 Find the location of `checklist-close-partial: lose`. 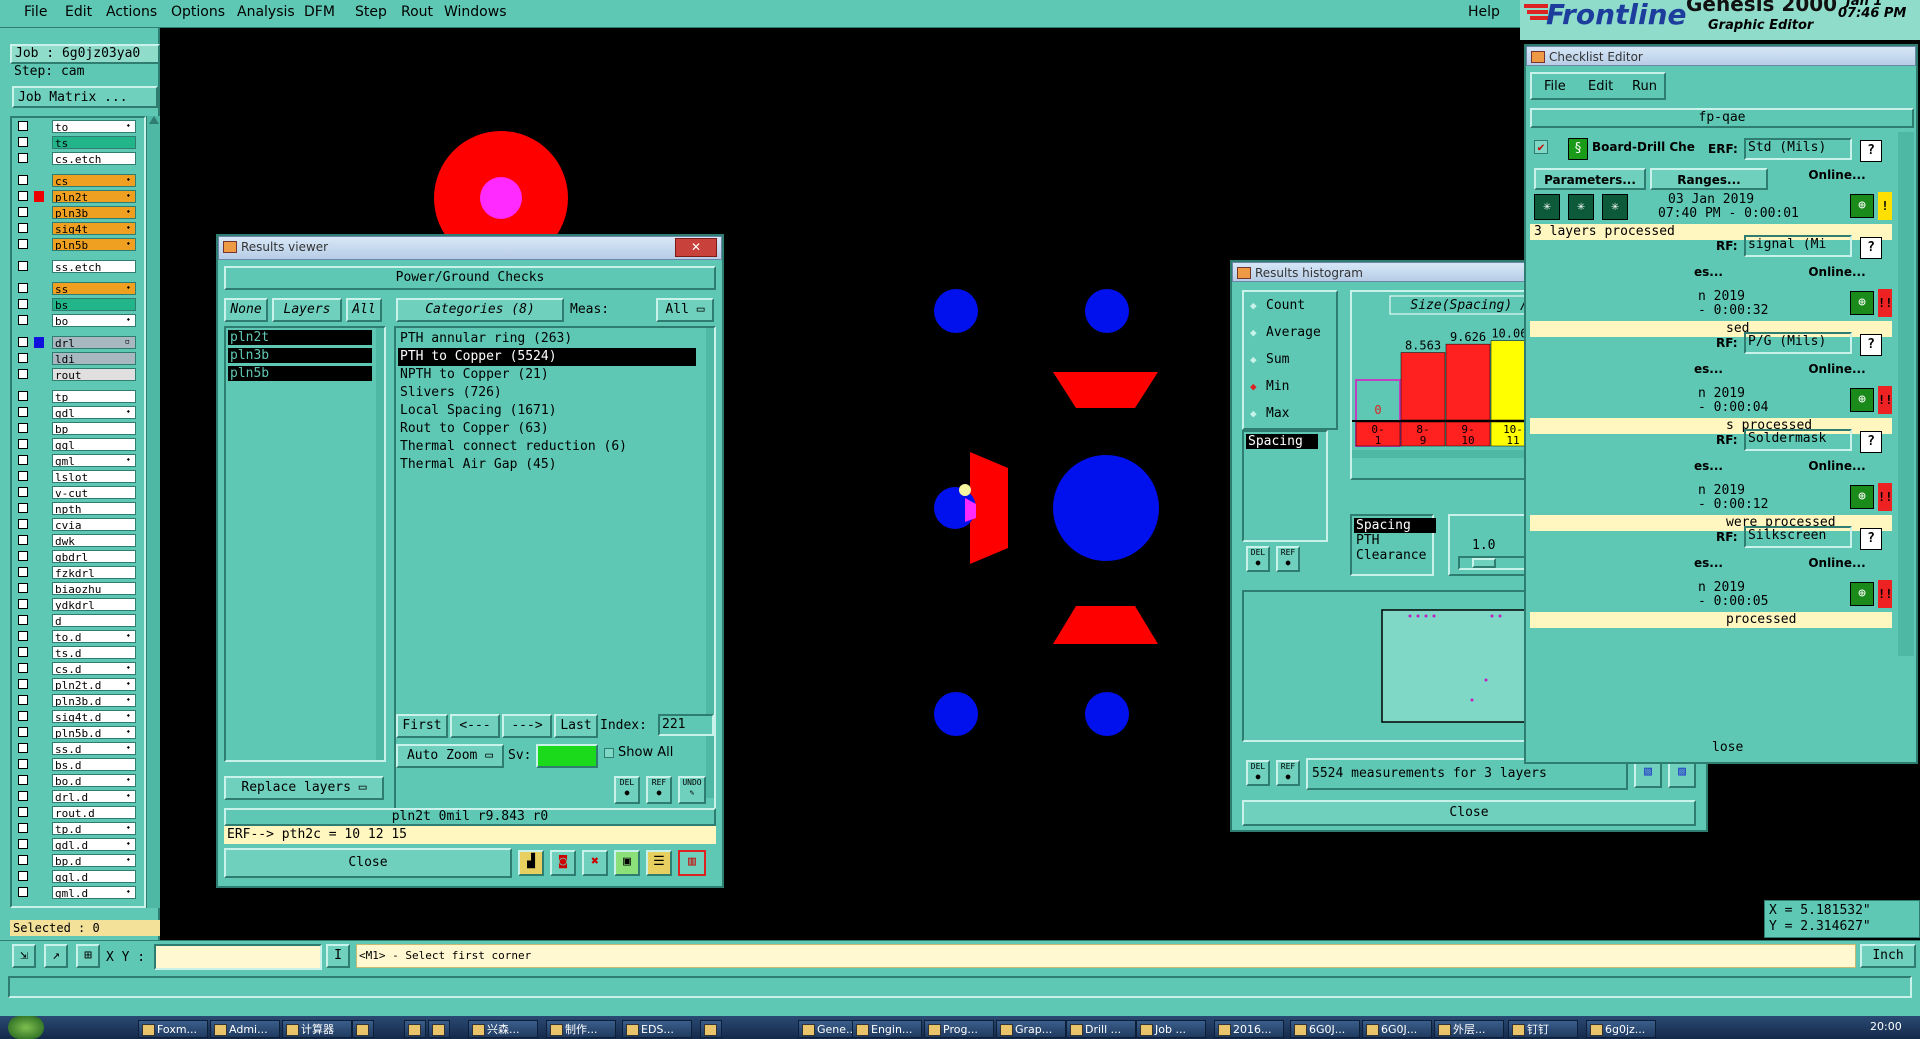

checklist-close-partial: lose is located at coordinates (1727, 747).